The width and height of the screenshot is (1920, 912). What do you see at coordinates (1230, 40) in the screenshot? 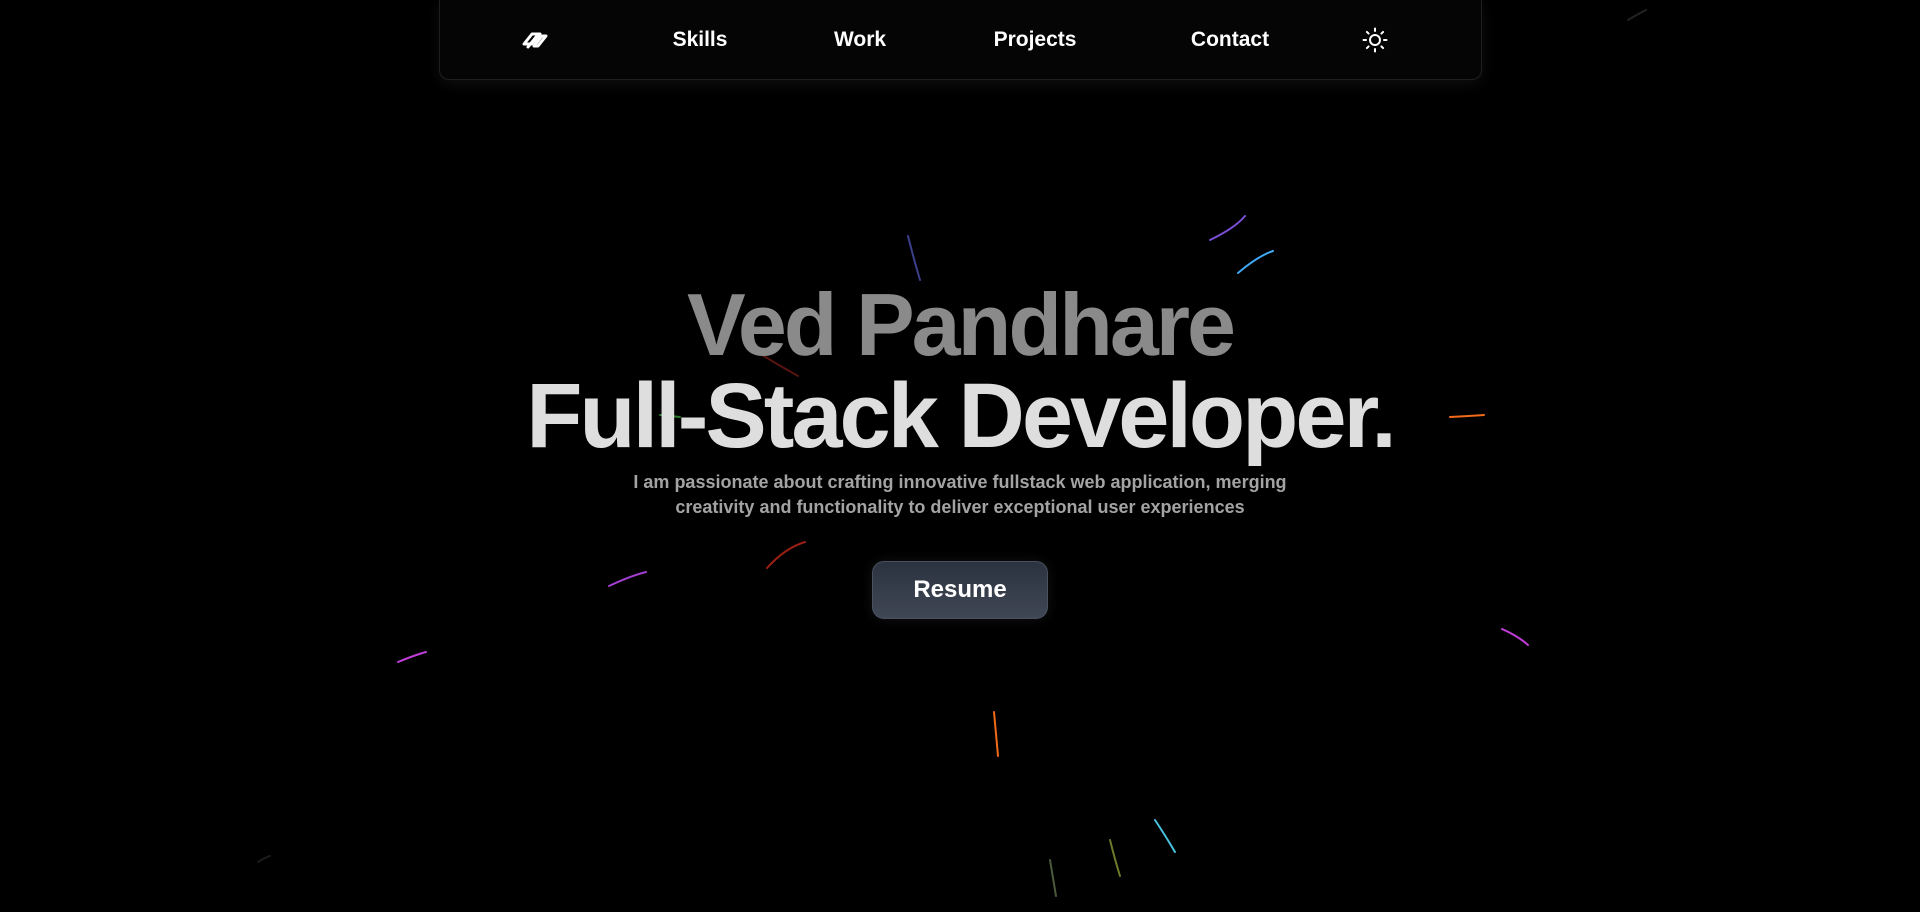
I see `nav-contact: Contact` at bounding box center [1230, 40].